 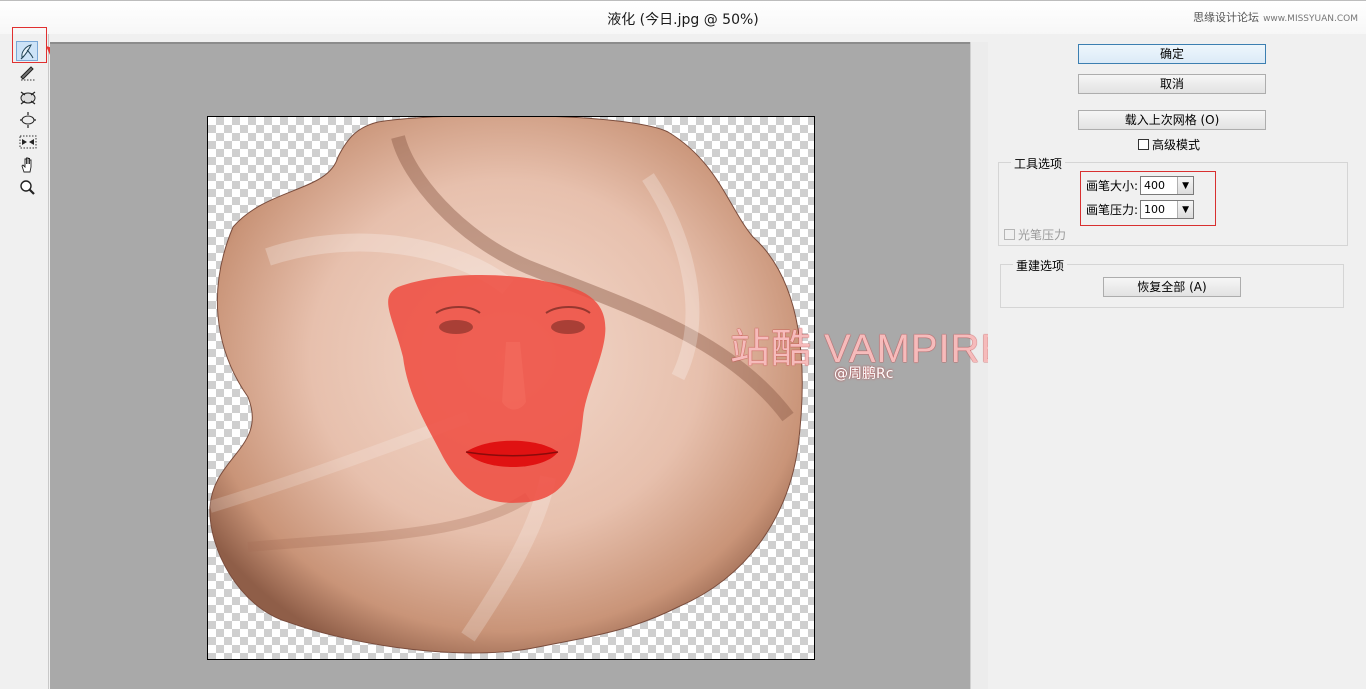 I want to click on push-left-tool, so click(x=29, y=142).